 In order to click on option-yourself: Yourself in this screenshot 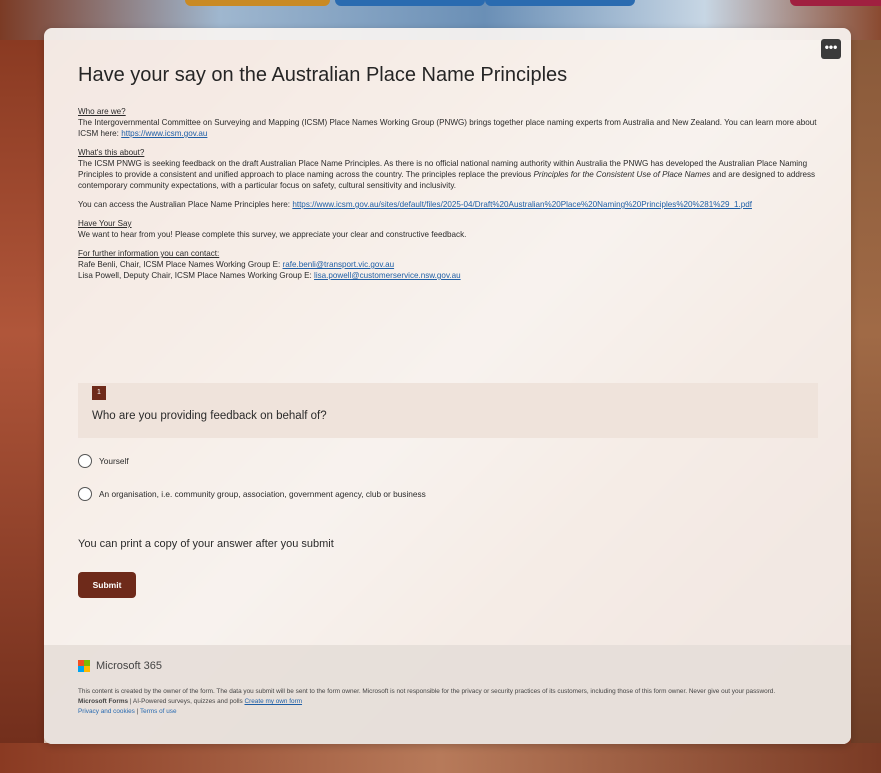, I will do `click(103, 461)`.